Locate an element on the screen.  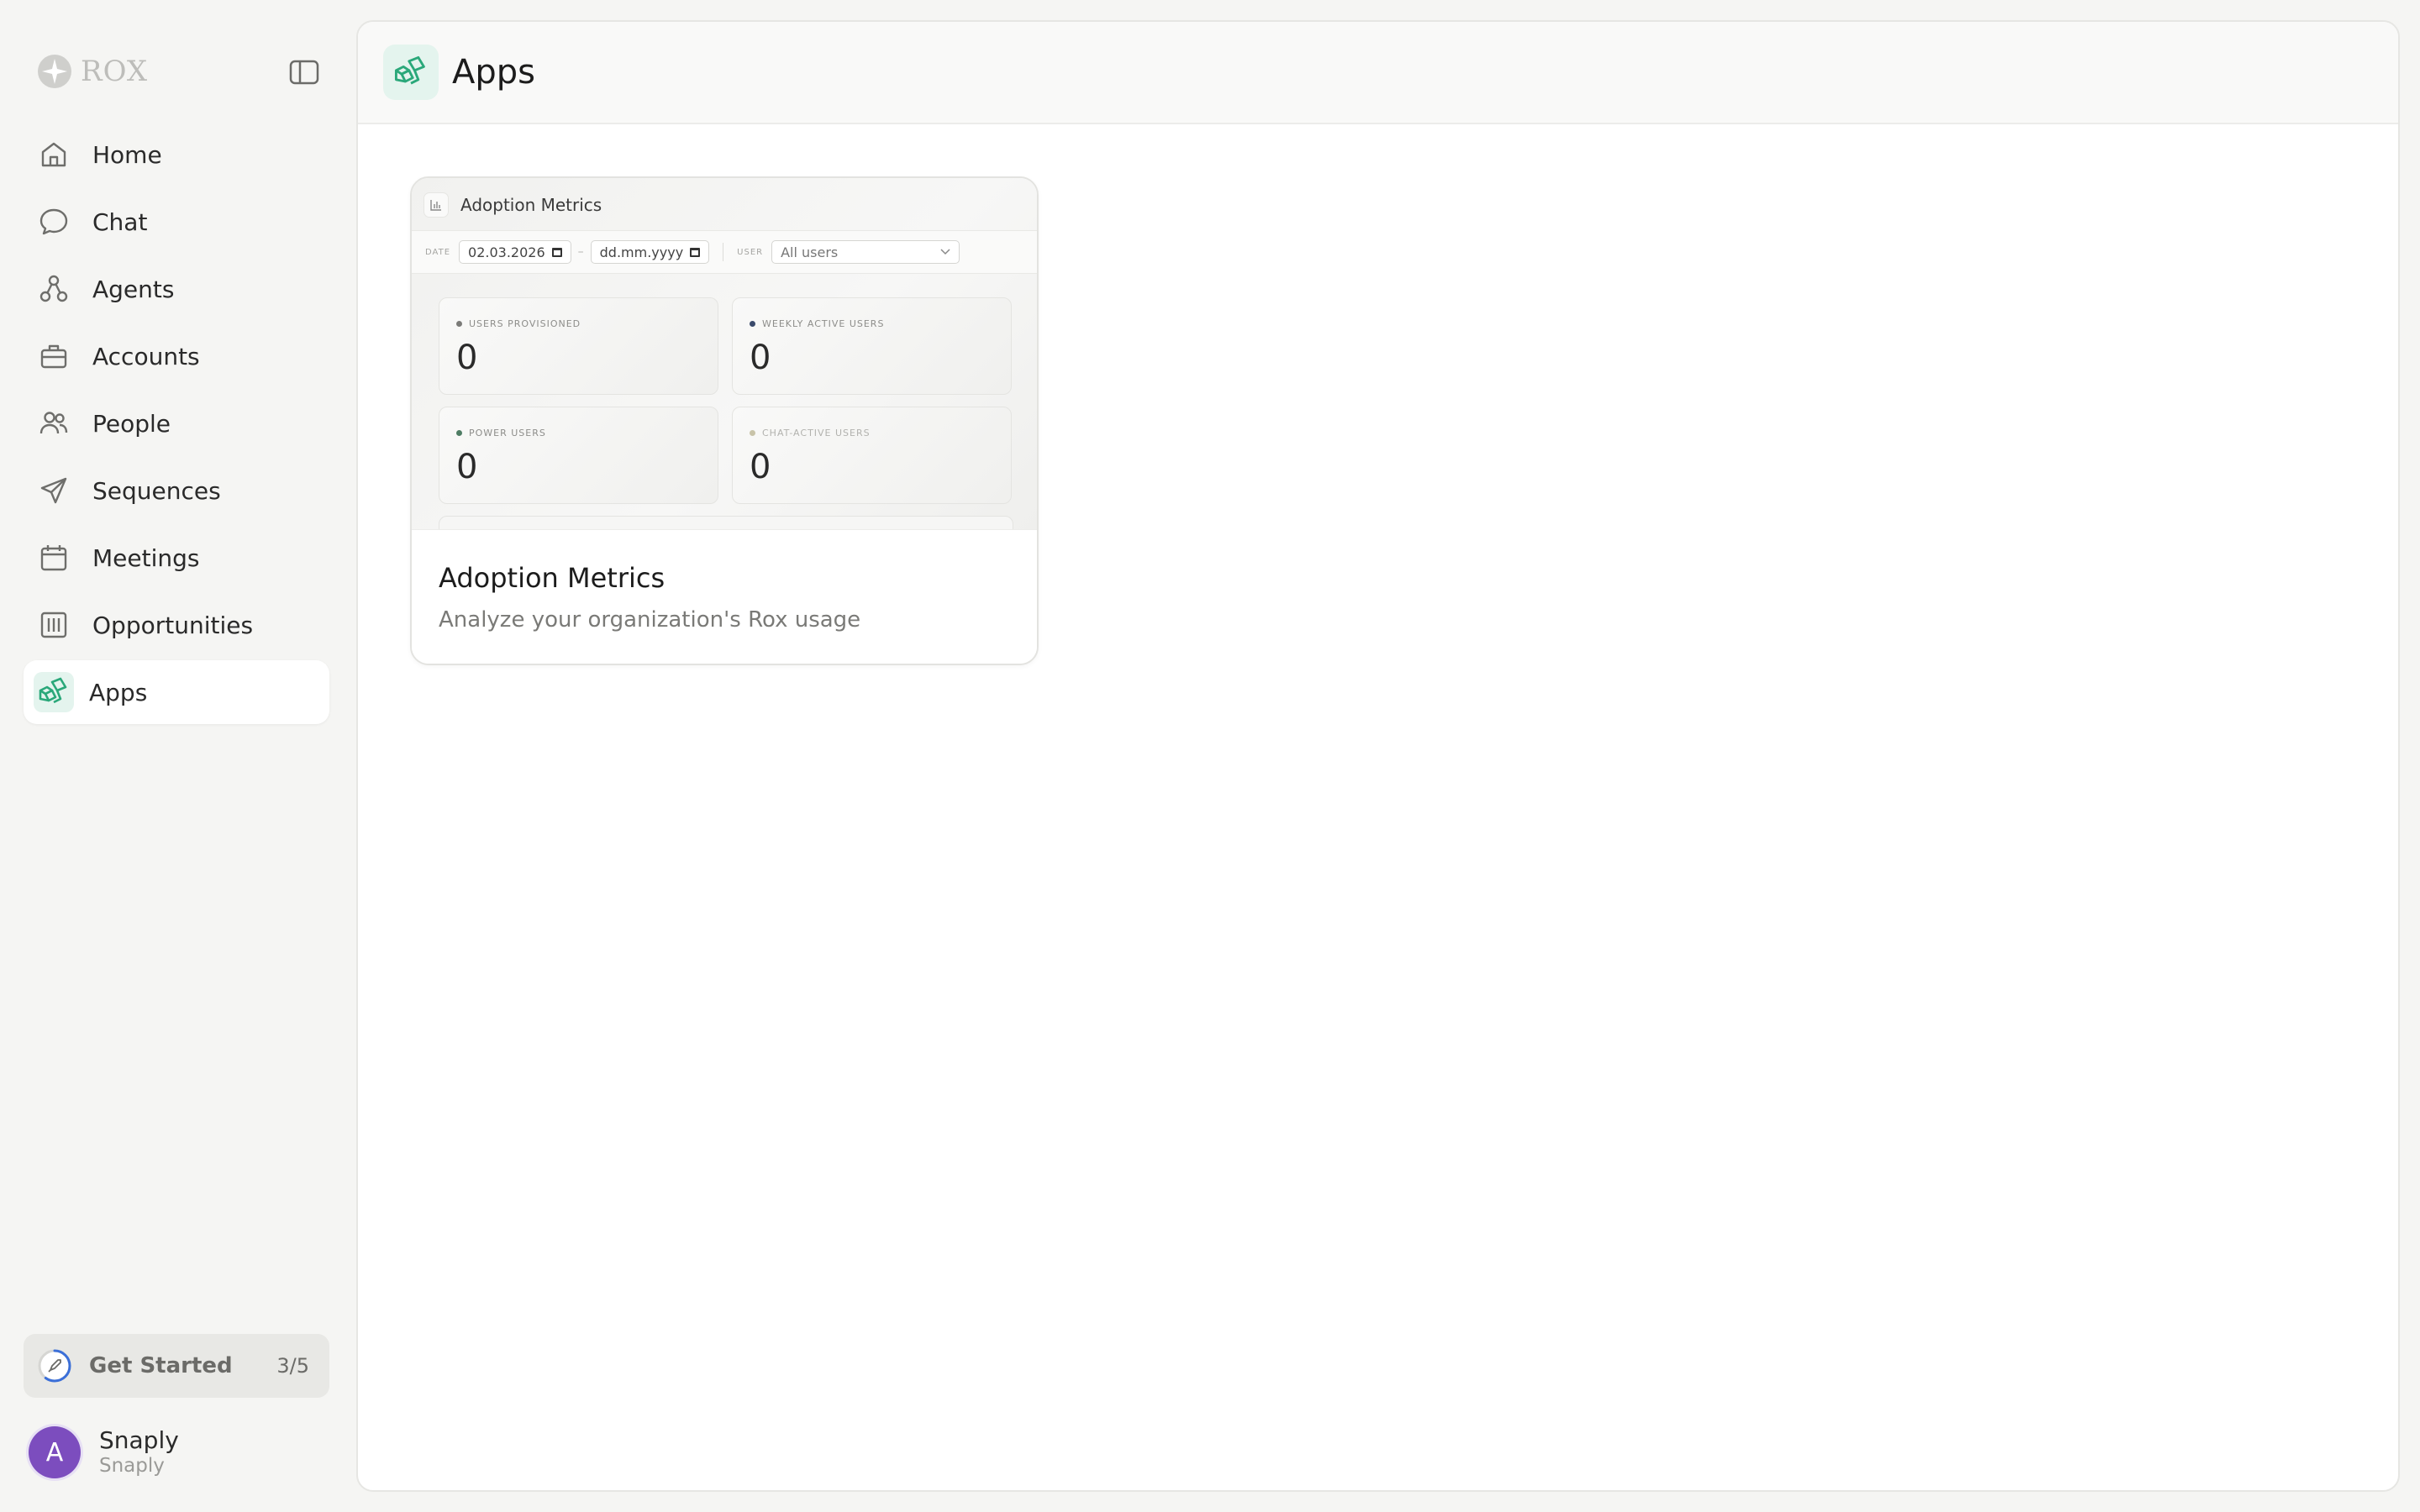
sidebar-item-opportunities: Opportunities is located at coordinates (176, 625).